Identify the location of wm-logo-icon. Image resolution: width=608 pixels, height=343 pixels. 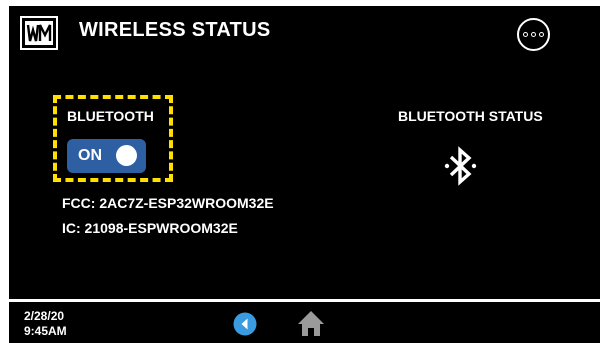
(39, 33).